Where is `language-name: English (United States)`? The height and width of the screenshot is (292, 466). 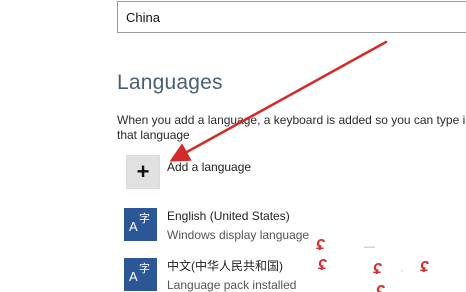 language-name: English (United States) is located at coordinates (228, 216).